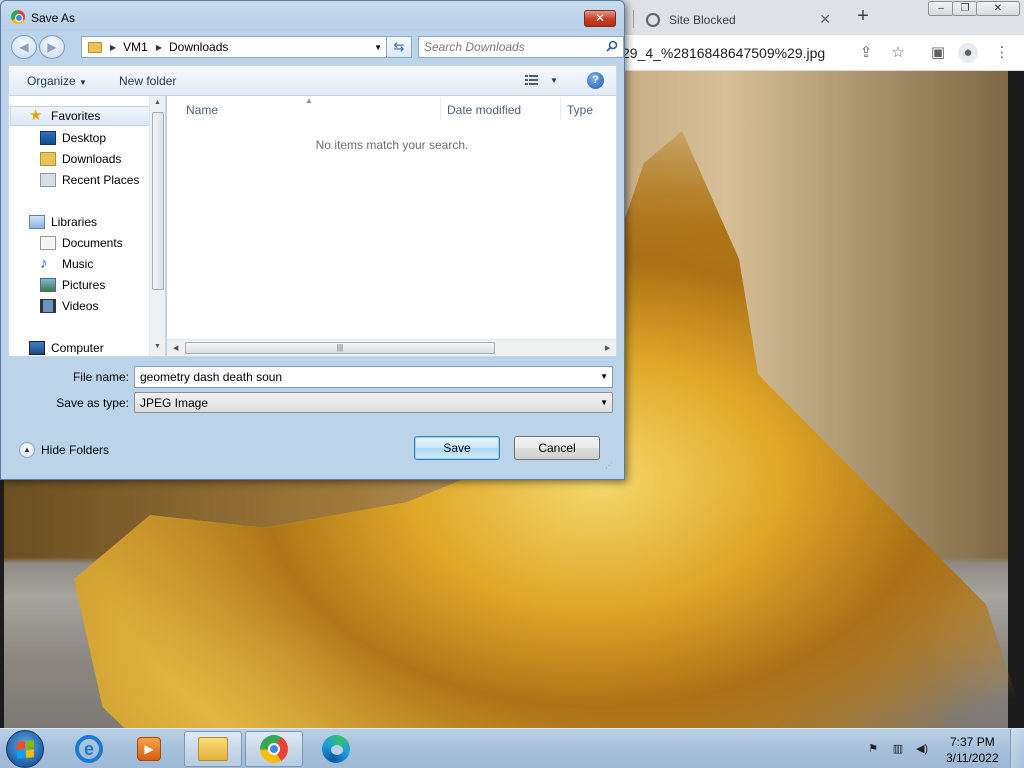 Image resolution: width=1024 pixels, height=768 pixels. Describe the element at coordinates (968, 53) in the screenshot. I see `profile-icon: ●` at that location.